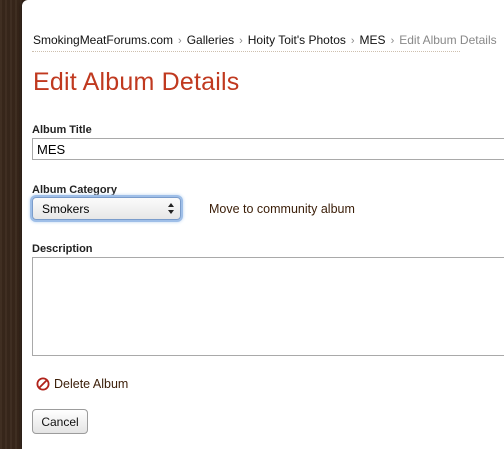  I want to click on move-to-community-link: Move to community album, so click(282, 209).